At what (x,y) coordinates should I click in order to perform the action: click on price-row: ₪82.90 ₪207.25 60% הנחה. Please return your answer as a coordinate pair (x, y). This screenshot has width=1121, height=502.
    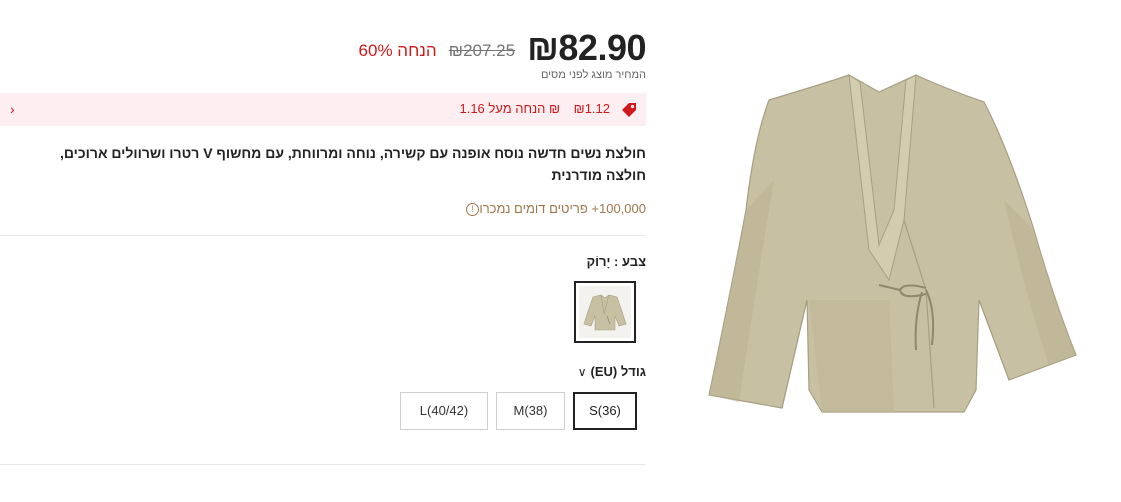
    Looking at the image, I should click on (473, 45).